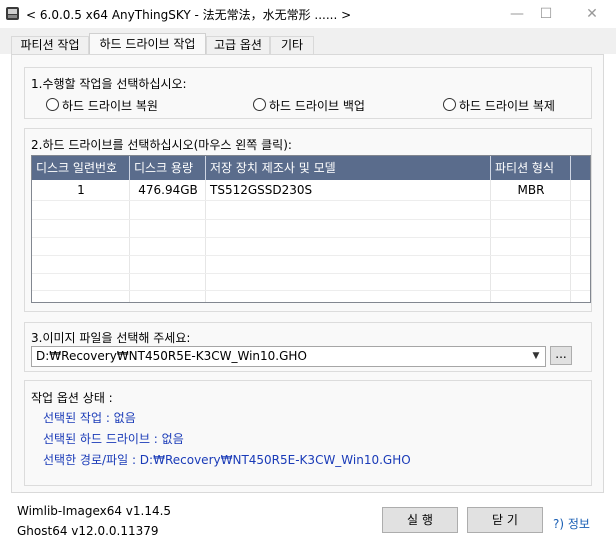 Image resolution: width=616 pixels, height=545 pixels. Describe the element at coordinates (12, 13) in the screenshot. I see `app-icon` at that location.